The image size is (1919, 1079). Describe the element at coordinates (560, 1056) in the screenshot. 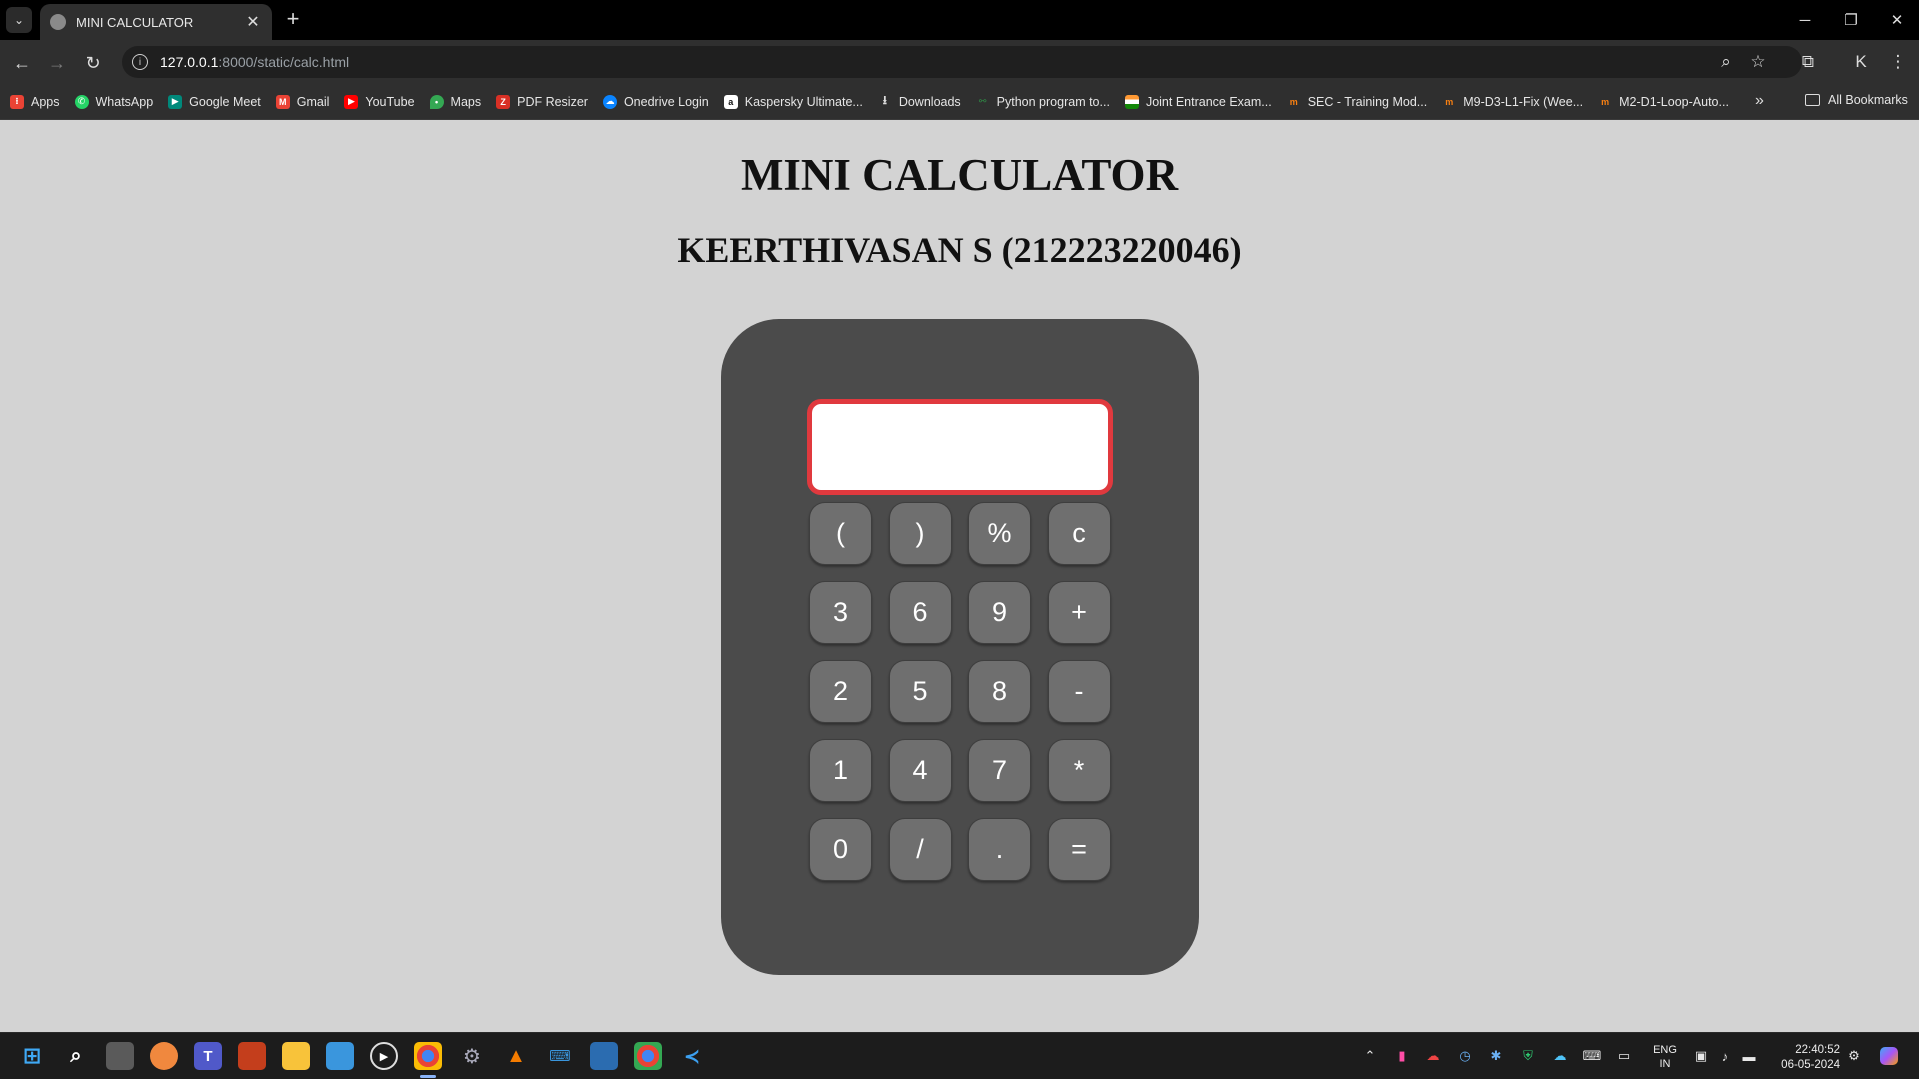

I see `terminal-icon: ⌨` at that location.